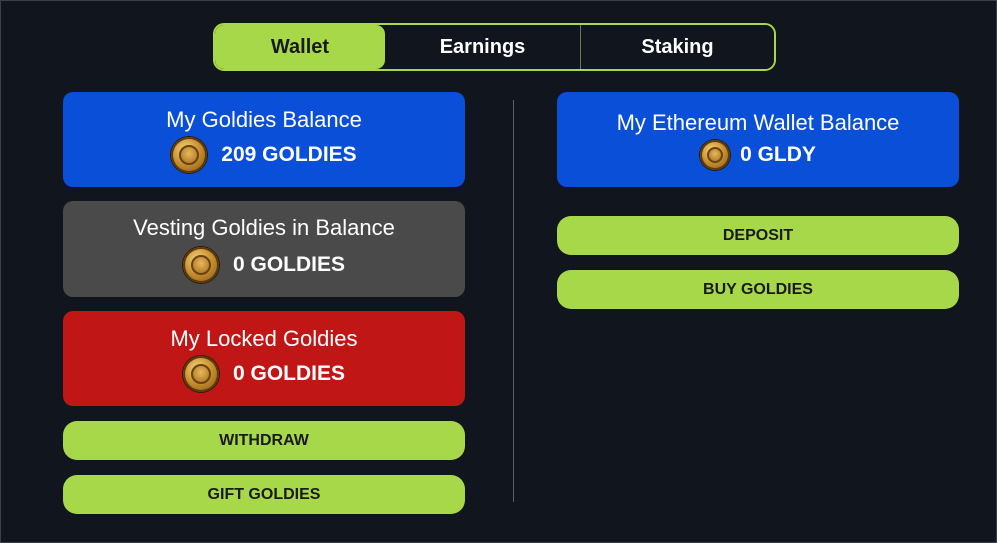  What do you see at coordinates (264, 440) in the screenshot?
I see `withdraw-button: WITHDRAW` at bounding box center [264, 440].